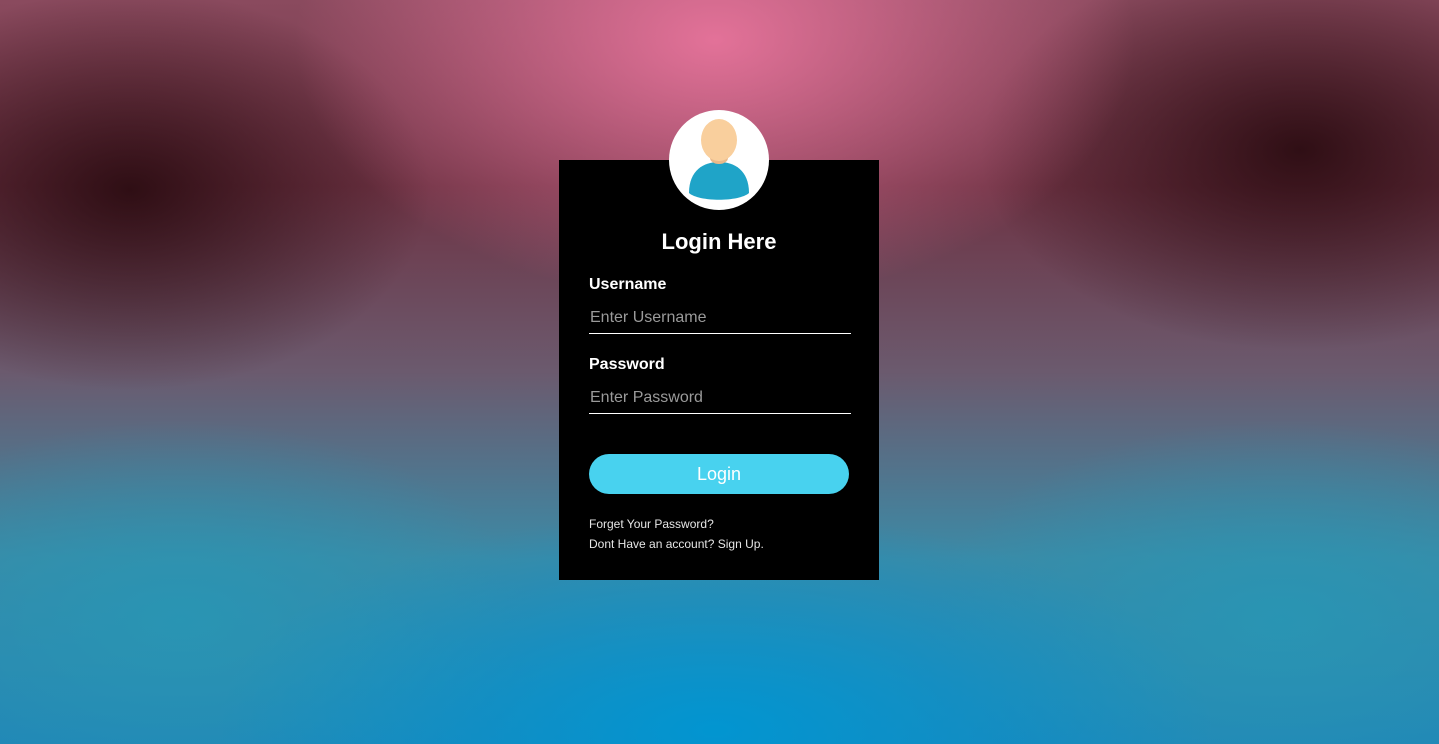  Describe the element at coordinates (720, 318) in the screenshot. I see `username-input` at that location.